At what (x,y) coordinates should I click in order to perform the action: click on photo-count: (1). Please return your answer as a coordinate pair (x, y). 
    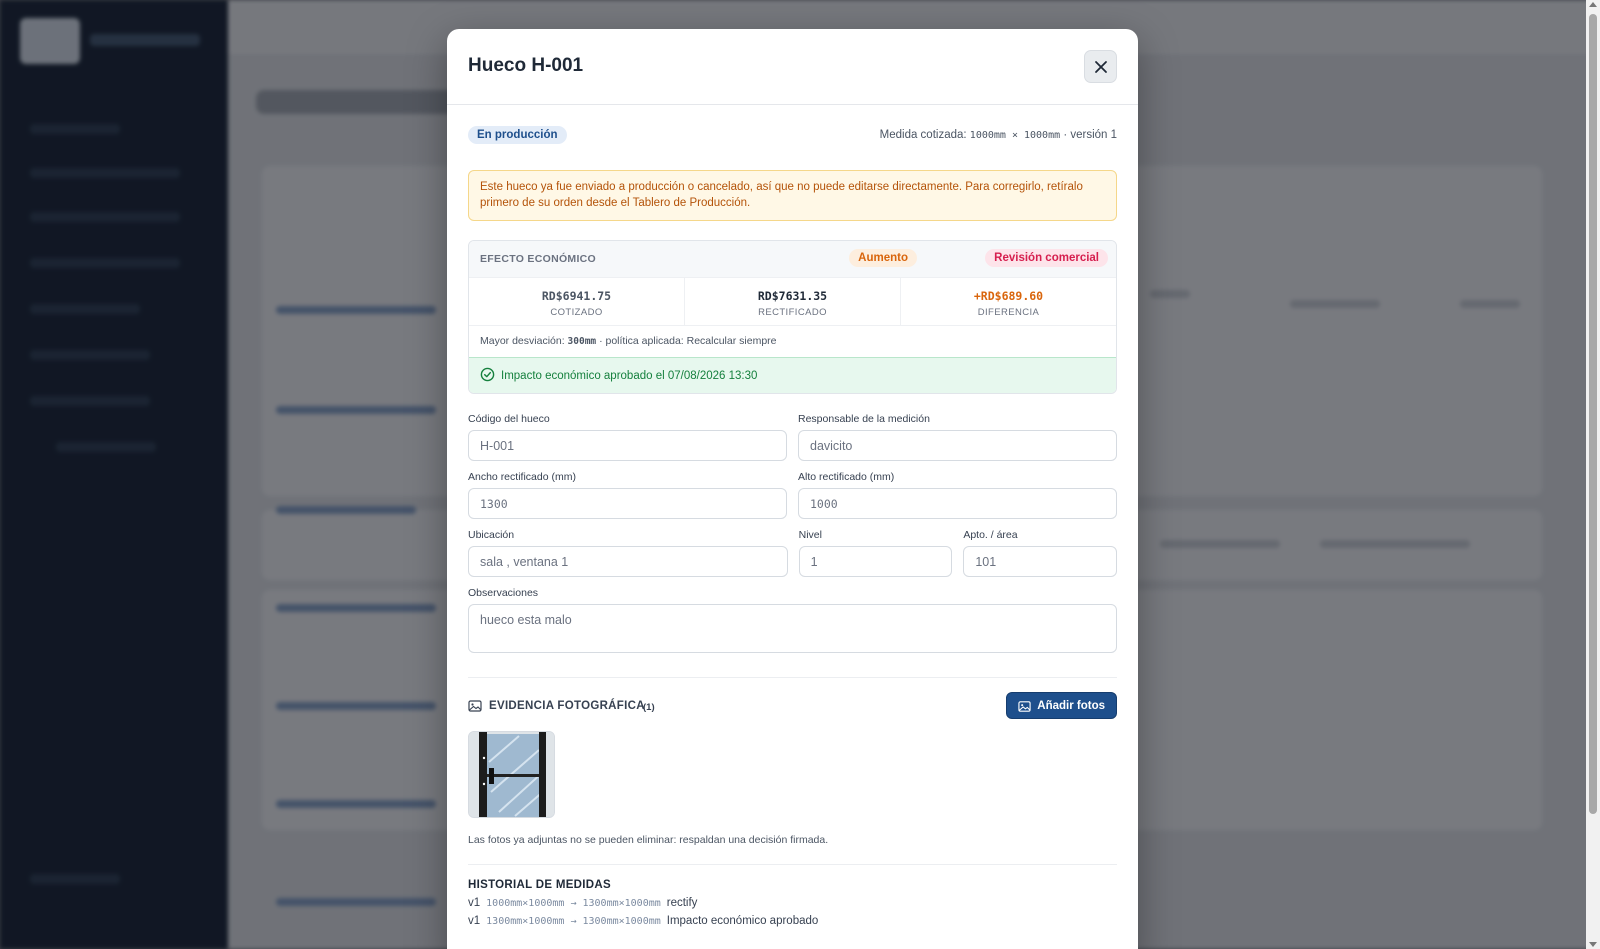
    Looking at the image, I should click on (649, 707).